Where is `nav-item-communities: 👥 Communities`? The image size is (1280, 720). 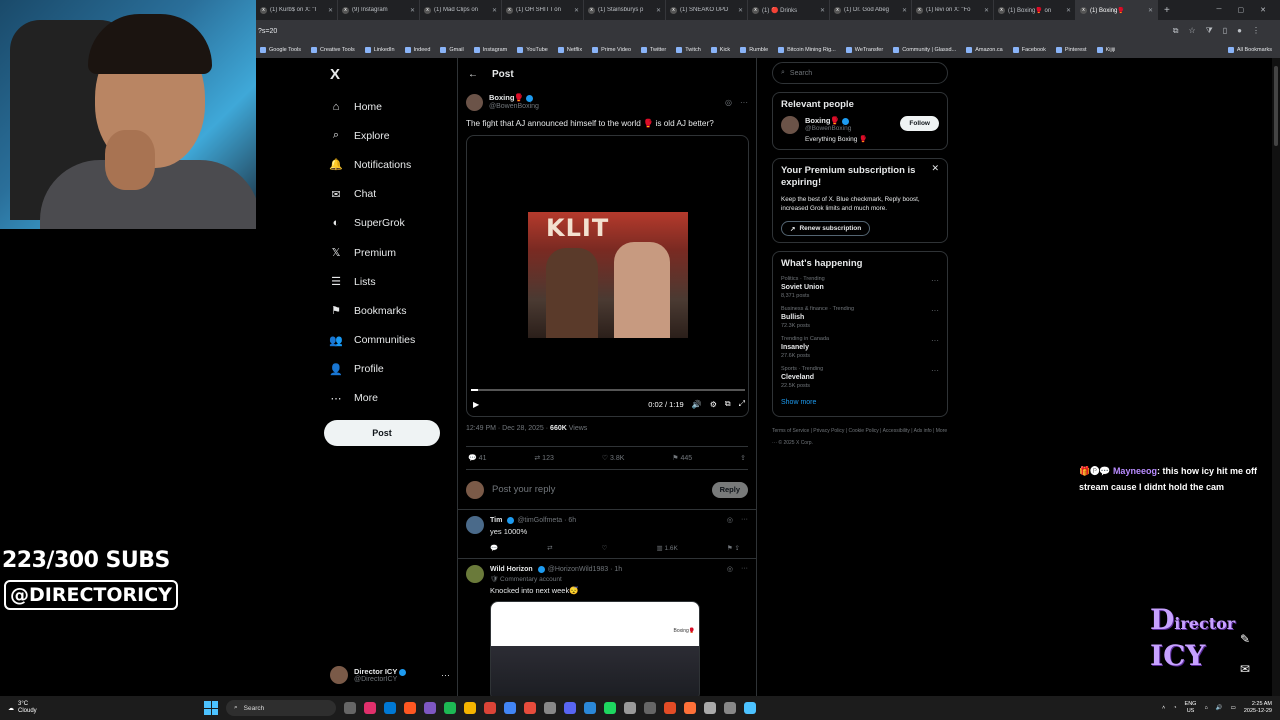
nav-item-communities: 👥 Communities is located at coordinates (393, 340).